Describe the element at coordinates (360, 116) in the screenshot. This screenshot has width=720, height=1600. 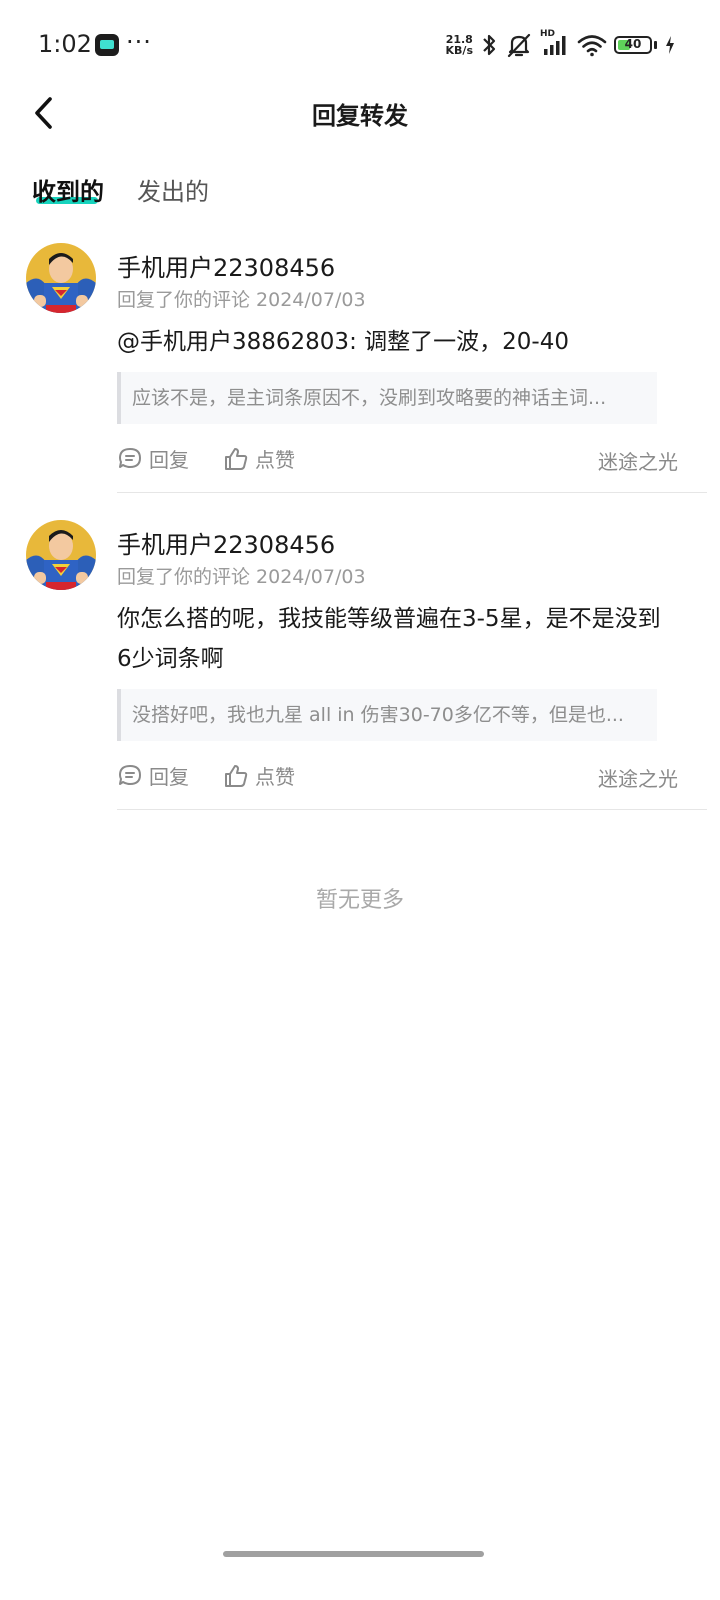
I see `page-title: 回复转发` at that location.